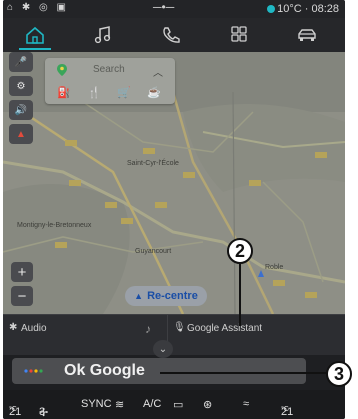 The image size is (358, 419). What do you see at coordinates (119, 404) in the screenshot?
I see `windscreen-demist-button: ≋` at bounding box center [119, 404].